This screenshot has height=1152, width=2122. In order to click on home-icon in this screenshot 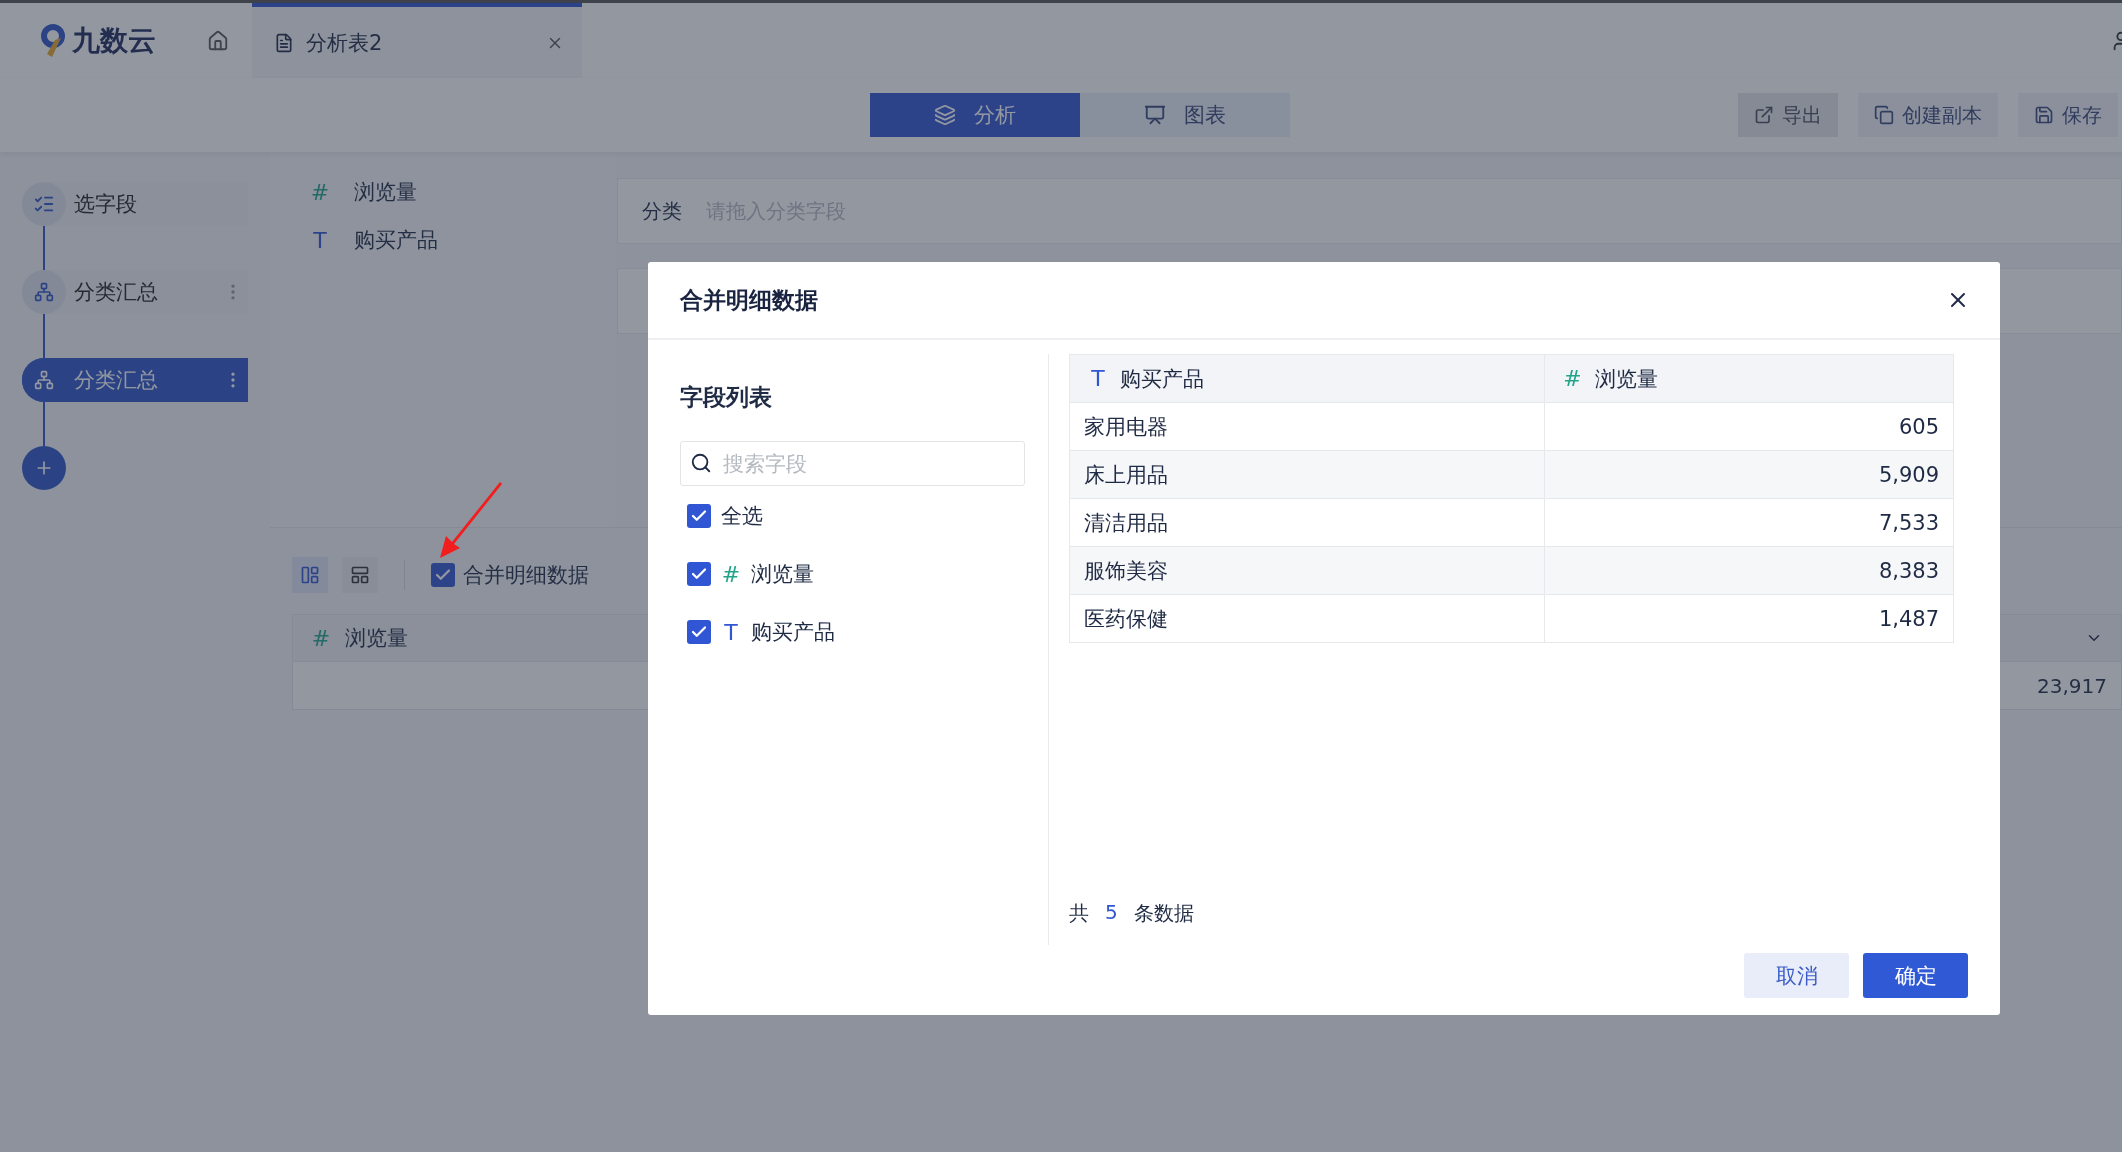, I will do `click(218, 40)`.